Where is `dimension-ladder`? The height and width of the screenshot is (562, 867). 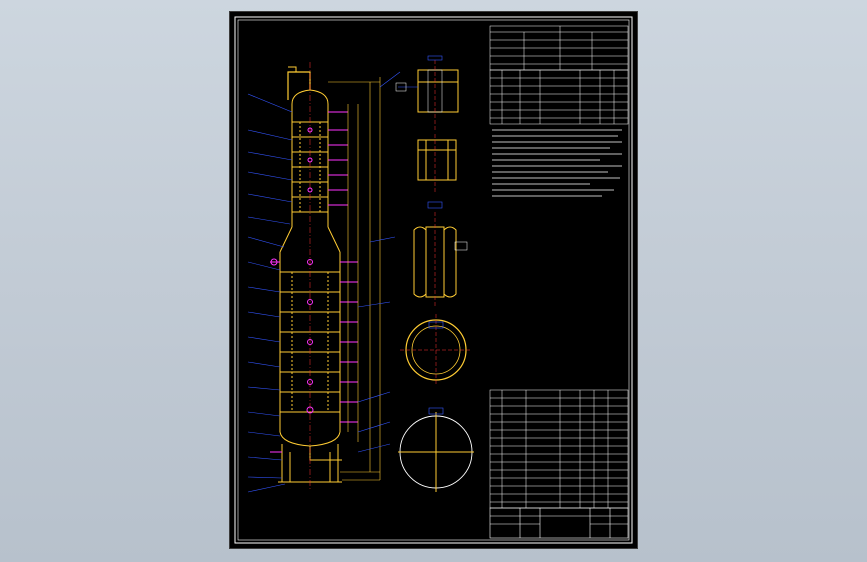 dimension-ladder is located at coordinates (354, 279).